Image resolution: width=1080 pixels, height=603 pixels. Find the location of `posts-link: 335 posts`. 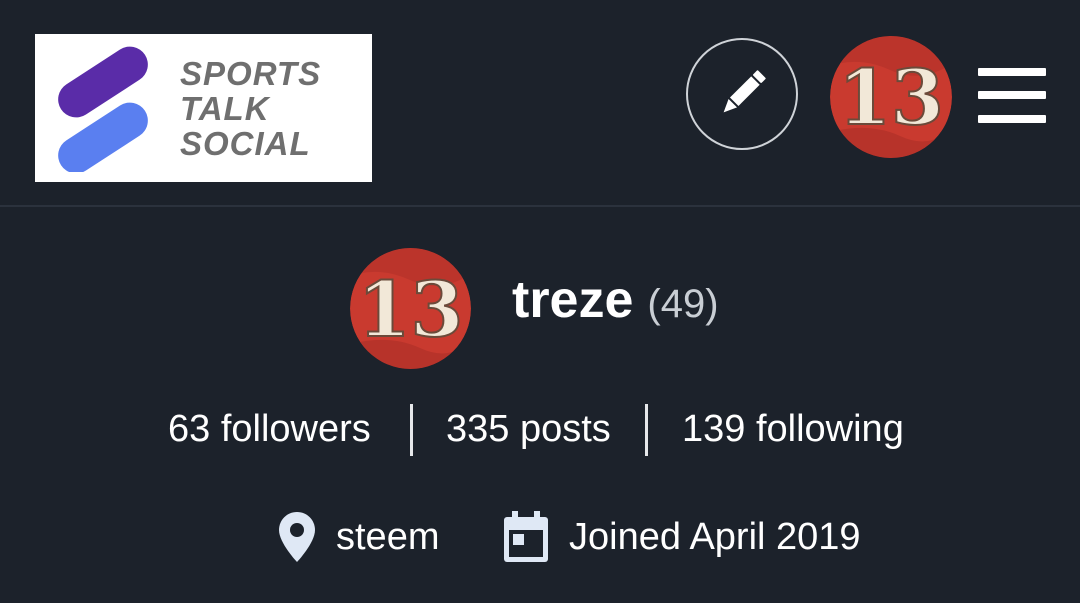

posts-link: 335 posts is located at coordinates (528, 429).